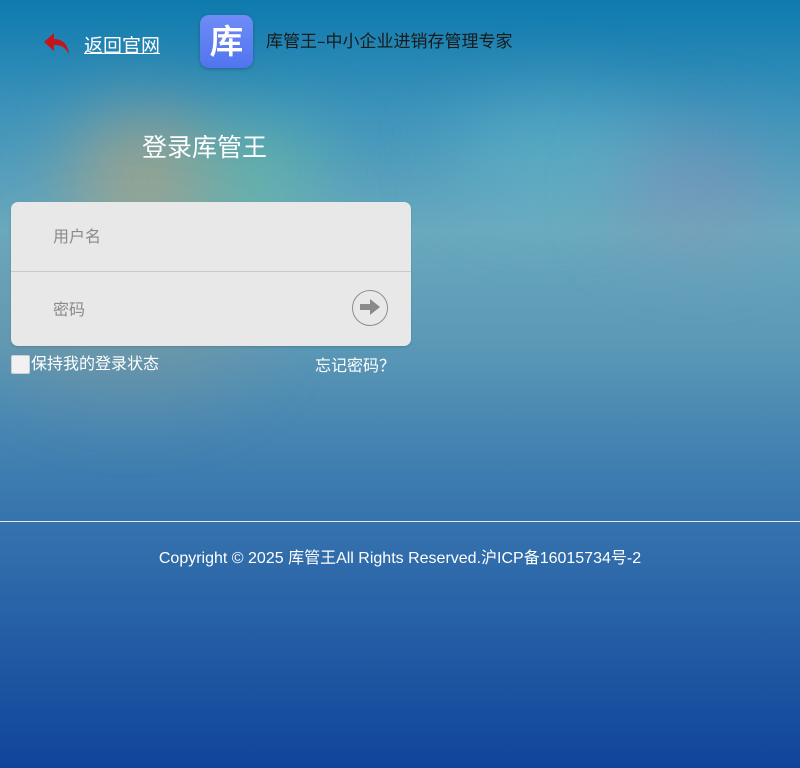 This screenshot has height=768, width=800. I want to click on password-field-row, so click(211, 309).